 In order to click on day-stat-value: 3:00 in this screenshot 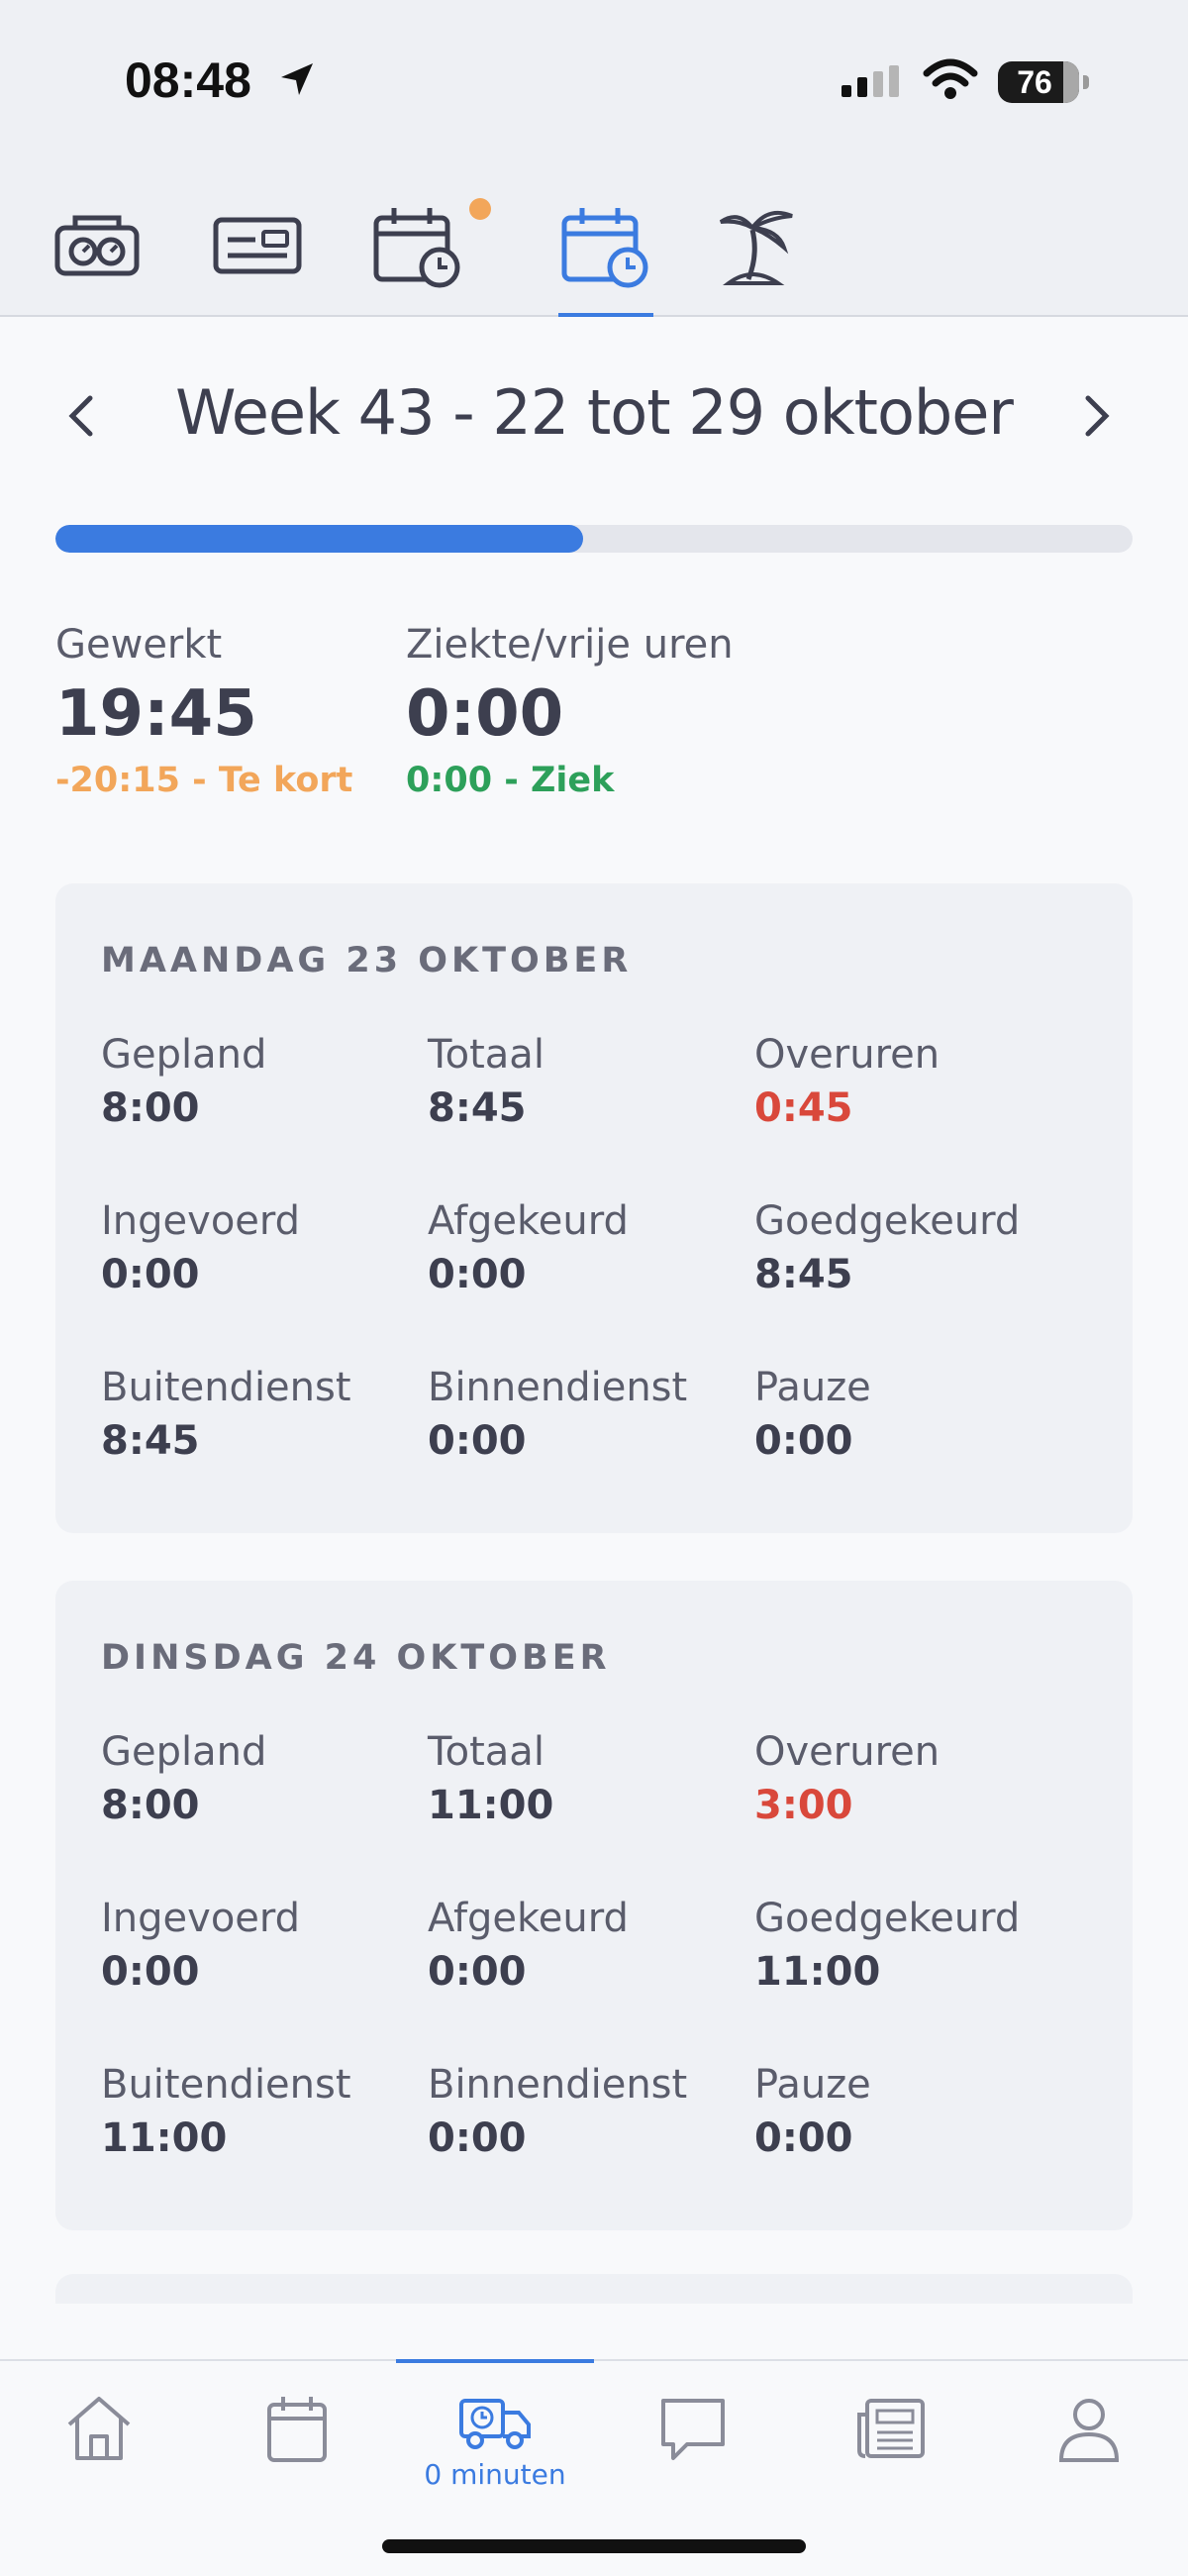, I will do `click(803, 1805)`.